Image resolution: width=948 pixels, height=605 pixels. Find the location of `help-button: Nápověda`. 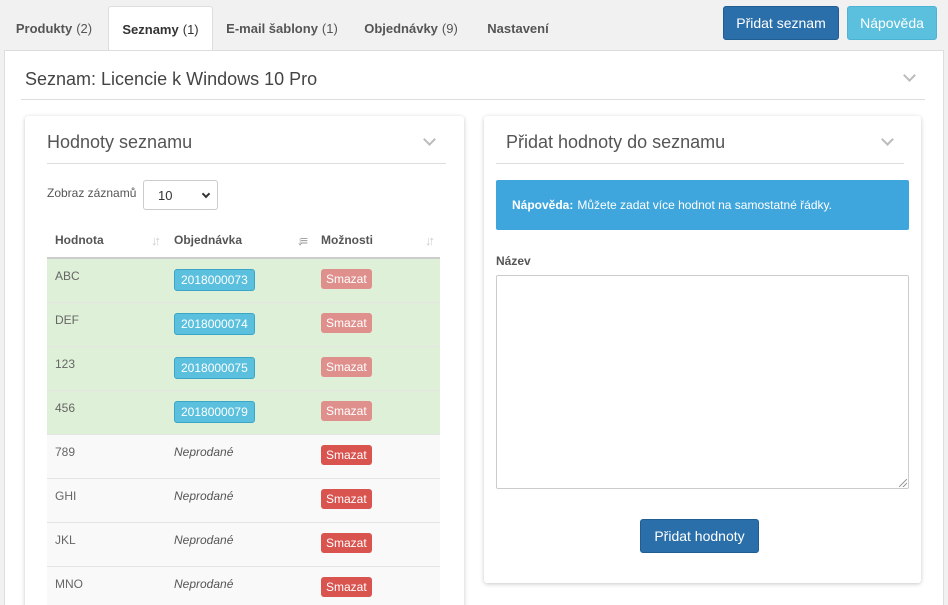

help-button: Nápověda is located at coordinates (892, 23).